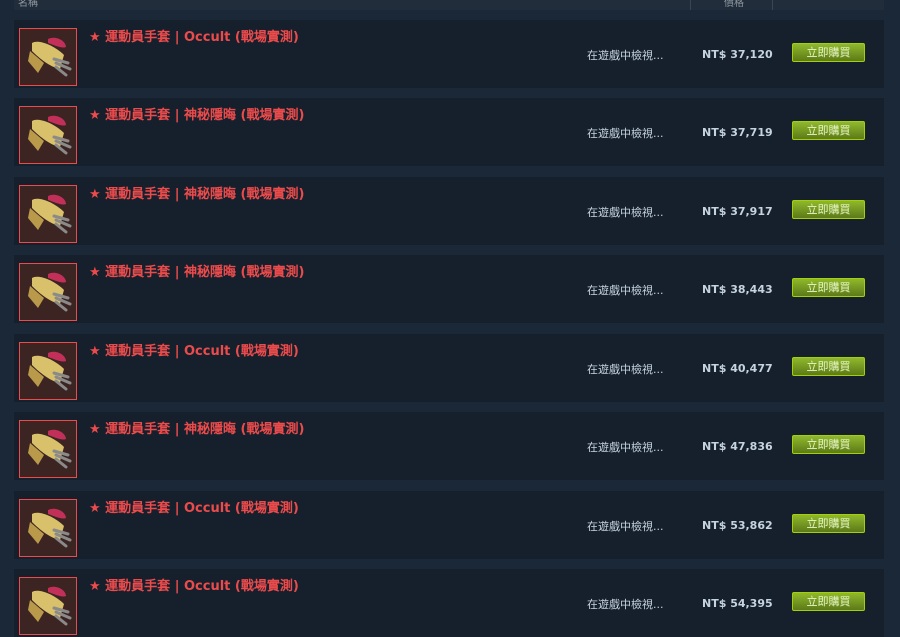 This screenshot has width=900, height=637. What do you see at coordinates (737, 132) in the screenshot?
I see `listing-price: NT$ 37,719` at bounding box center [737, 132].